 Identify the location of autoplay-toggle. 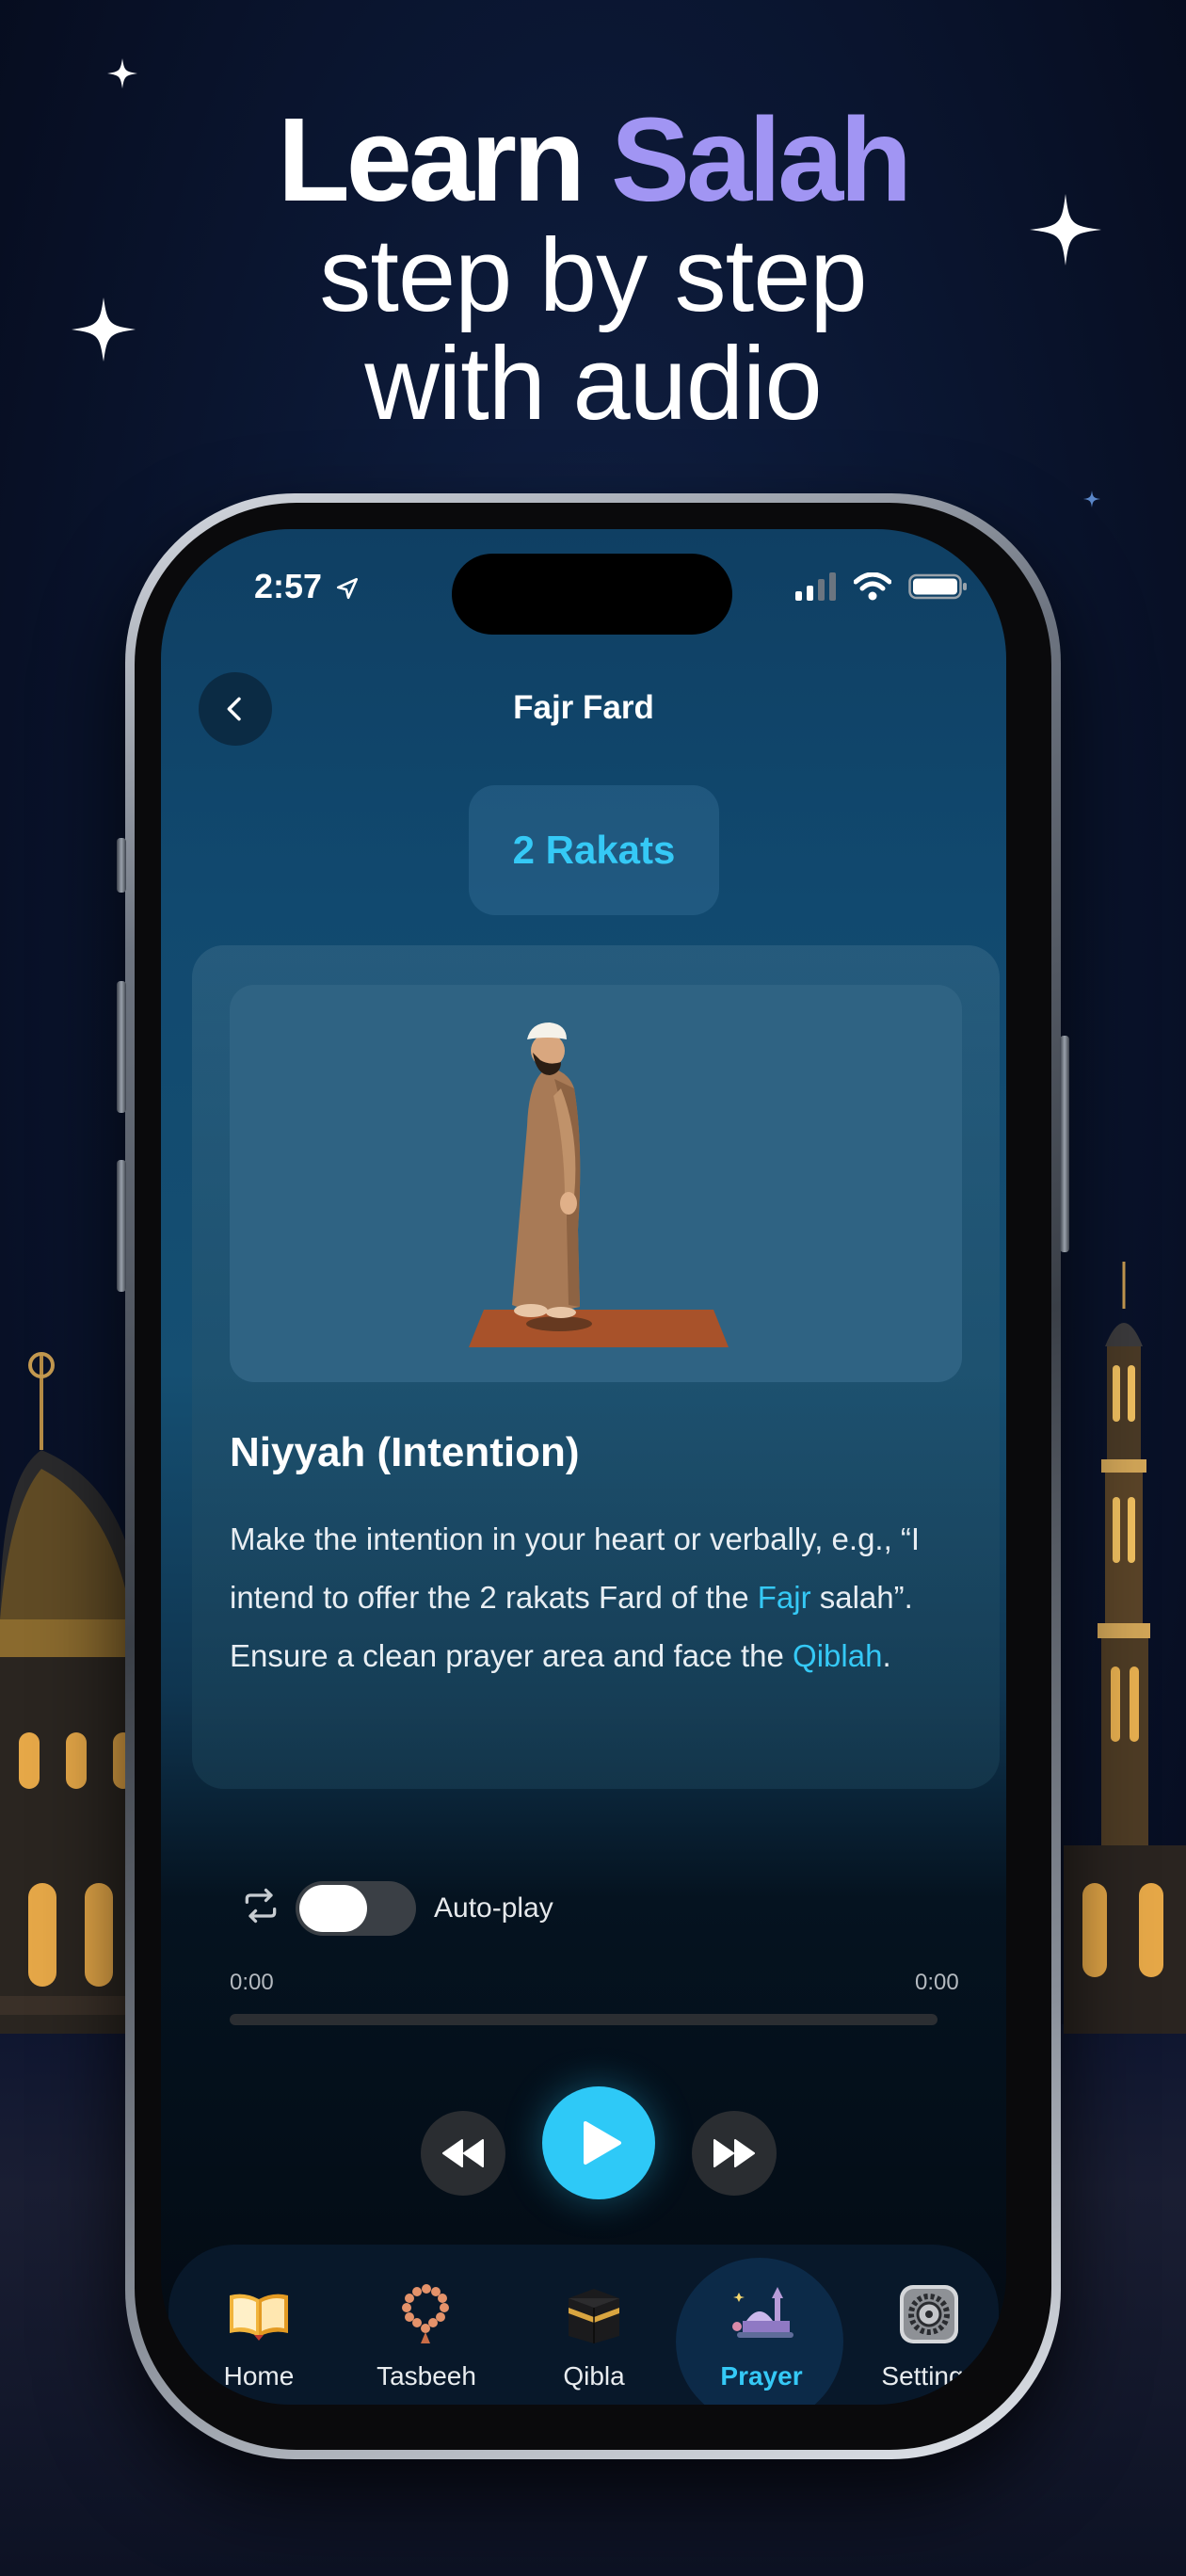
(356, 1908).